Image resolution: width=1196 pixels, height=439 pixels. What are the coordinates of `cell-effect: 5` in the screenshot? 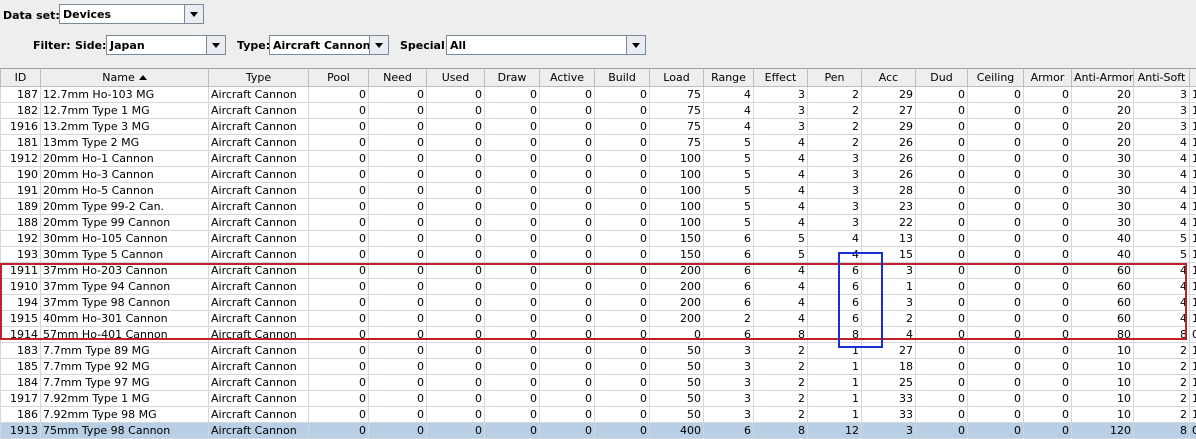 It's located at (781, 239).